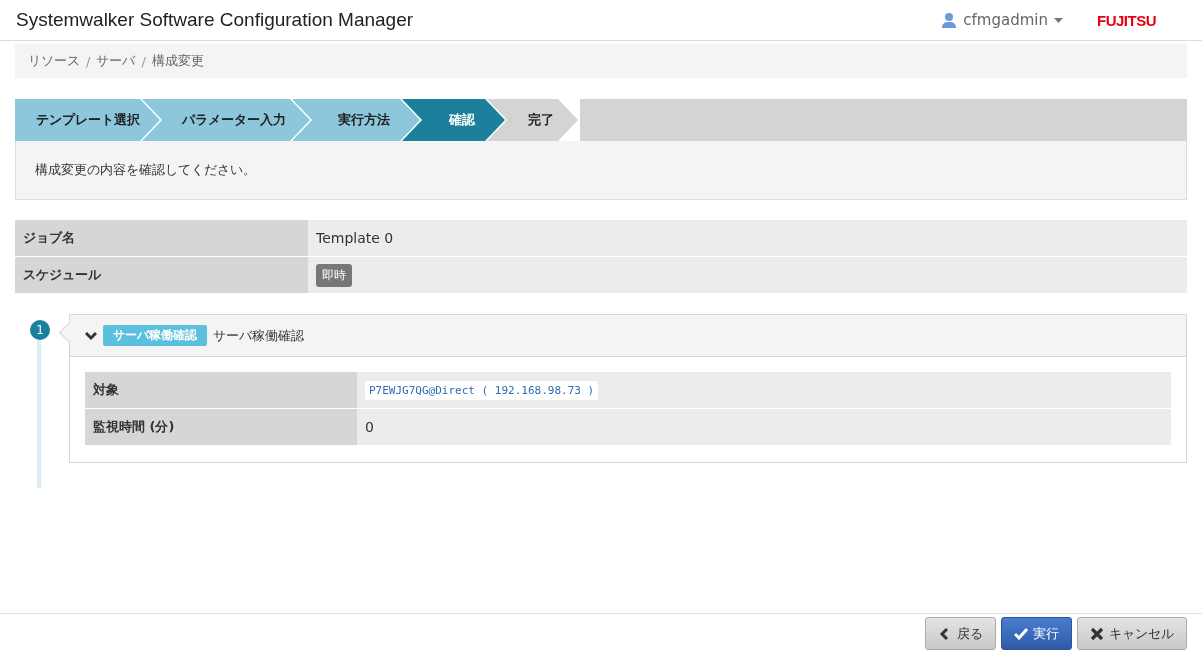  Describe the element at coordinates (334, 275) in the screenshot. I see `schedule-badge: 即時` at that location.